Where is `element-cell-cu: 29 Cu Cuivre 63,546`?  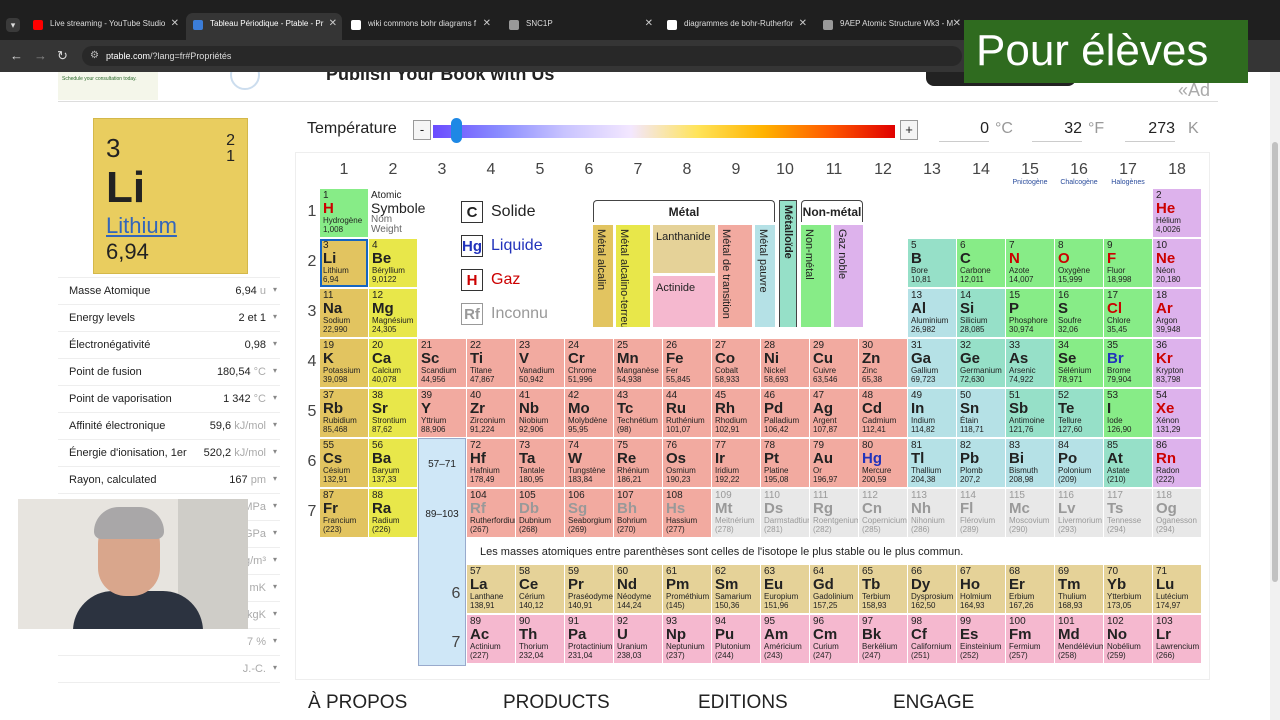
element-cell-cu: 29 Cu Cuivre 63,546 is located at coordinates (834, 363).